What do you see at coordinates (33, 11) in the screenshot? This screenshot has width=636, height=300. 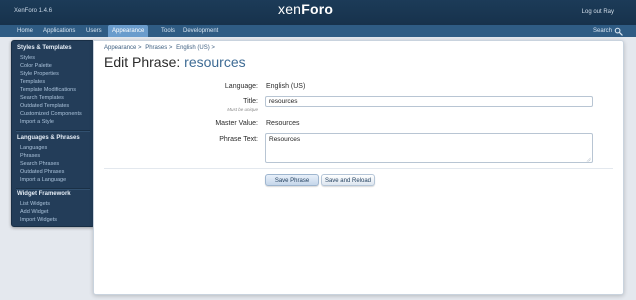 I see `app-version: XenForo 1.4.6` at bounding box center [33, 11].